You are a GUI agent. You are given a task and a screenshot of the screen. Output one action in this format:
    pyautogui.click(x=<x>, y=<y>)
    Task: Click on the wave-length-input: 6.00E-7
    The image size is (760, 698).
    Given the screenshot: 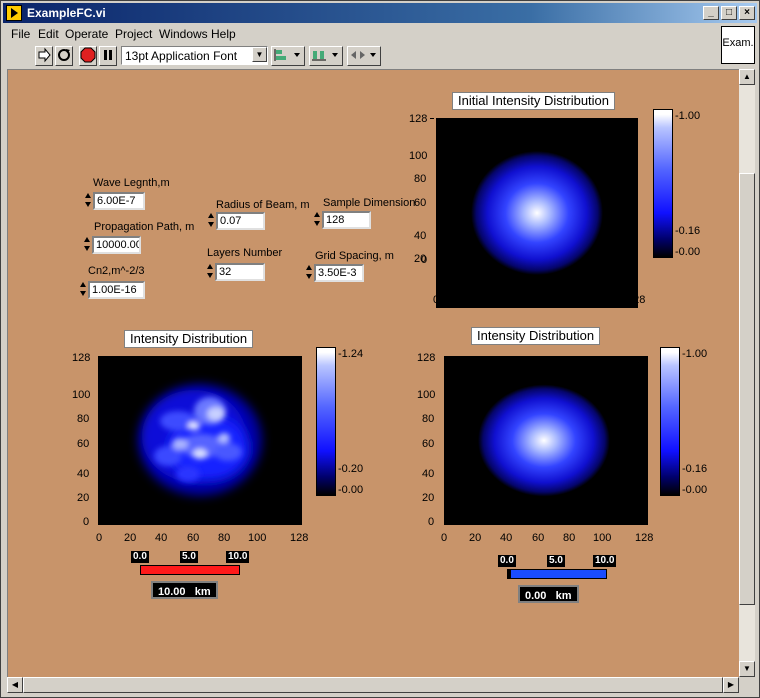 What is the action you would take?
    pyautogui.click(x=119, y=201)
    